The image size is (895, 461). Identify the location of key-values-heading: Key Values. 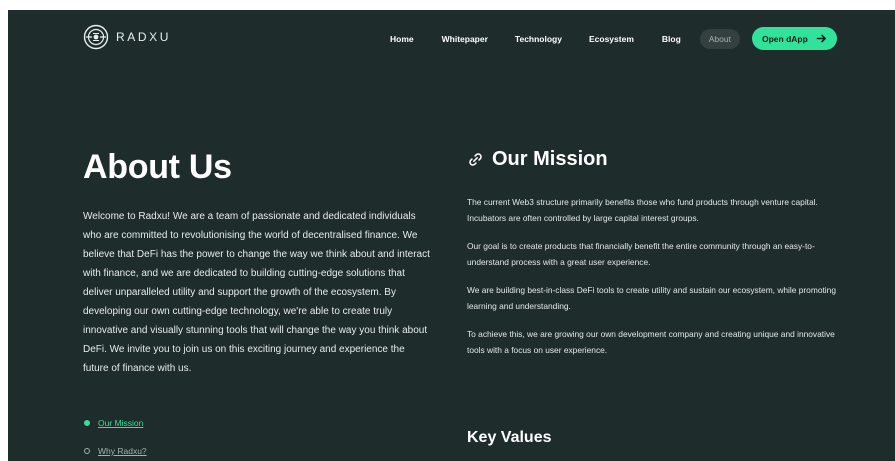
(509, 437).